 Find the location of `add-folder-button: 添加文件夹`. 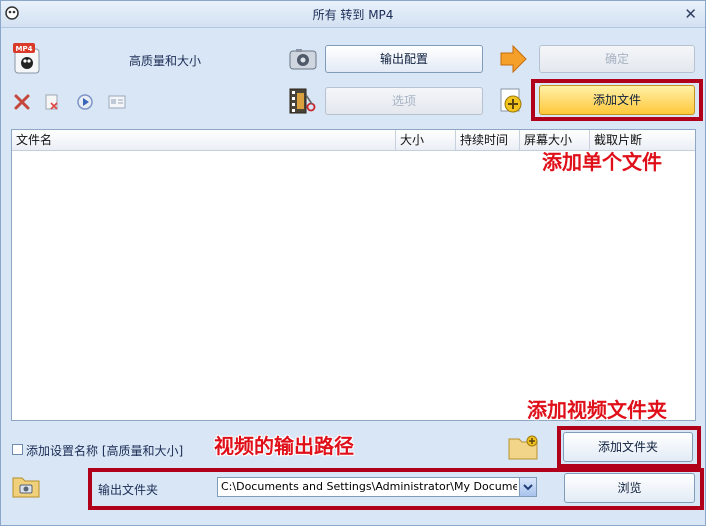

add-folder-button: 添加文件夹 is located at coordinates (628, 447).